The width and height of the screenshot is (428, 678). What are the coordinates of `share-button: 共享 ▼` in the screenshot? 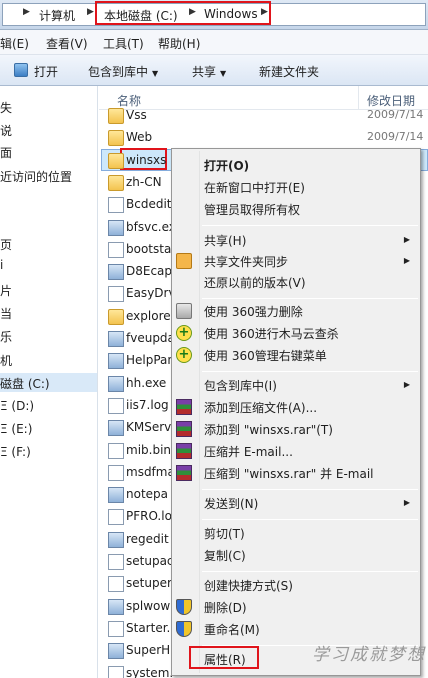 It's located at (209, 71).